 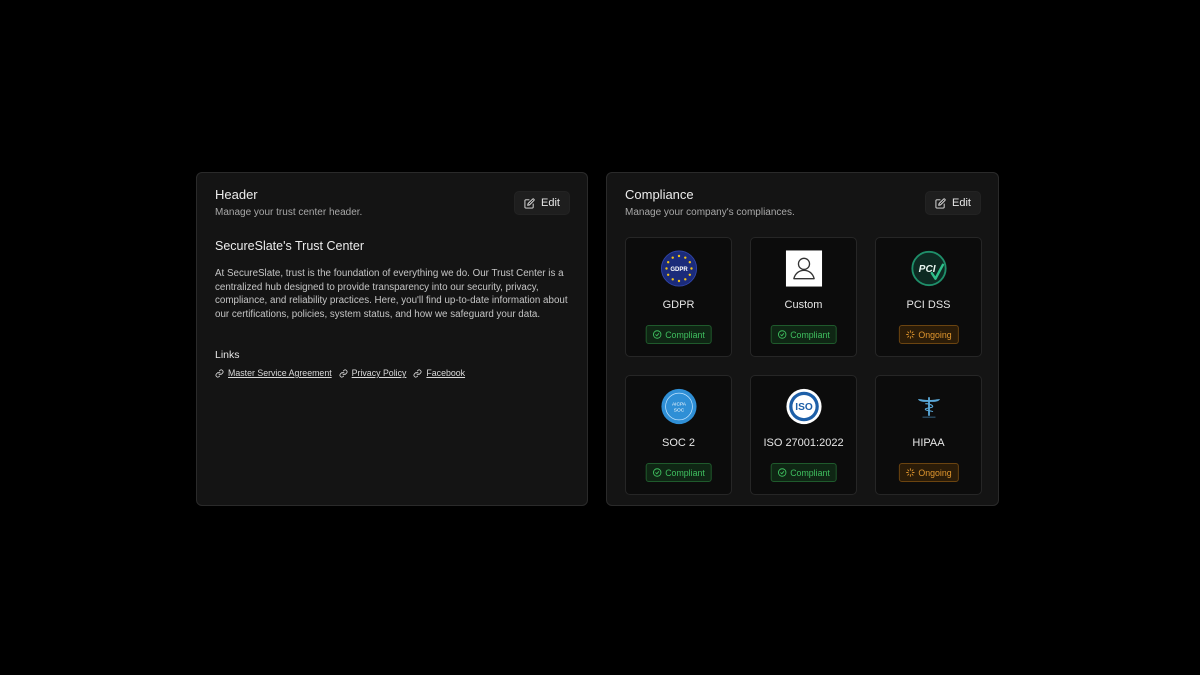 I want to click on header-edit-label: Edit, so click(x=550, y=203).